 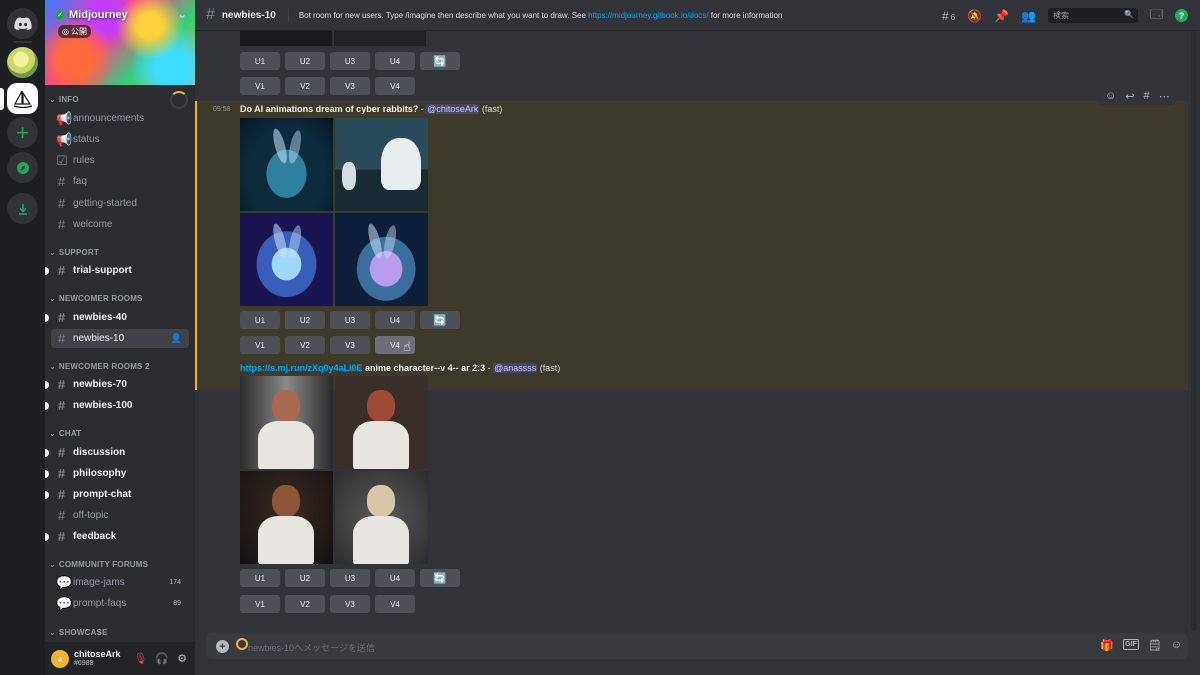 I want to click on image-link: https://s.mj.run/zXq0y4aLi0E, so click(x=301, y=368).